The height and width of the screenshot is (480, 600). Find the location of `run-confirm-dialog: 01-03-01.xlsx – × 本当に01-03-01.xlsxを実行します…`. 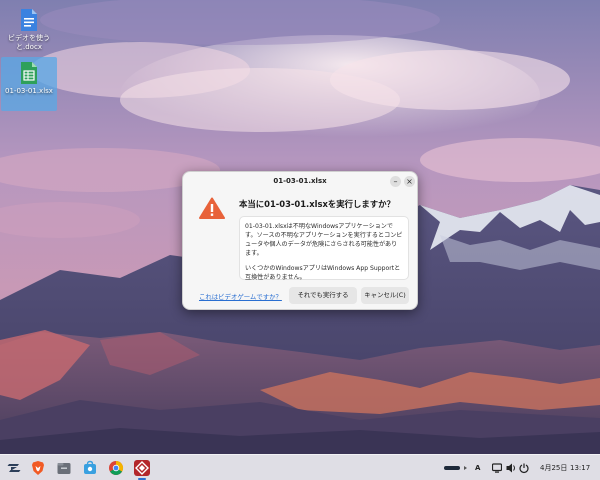

run-confirm-dialog: 01-03-01.xlsx – × 本当に01-03-01.xlsxを実行します… is located at coordinates (300, 240).